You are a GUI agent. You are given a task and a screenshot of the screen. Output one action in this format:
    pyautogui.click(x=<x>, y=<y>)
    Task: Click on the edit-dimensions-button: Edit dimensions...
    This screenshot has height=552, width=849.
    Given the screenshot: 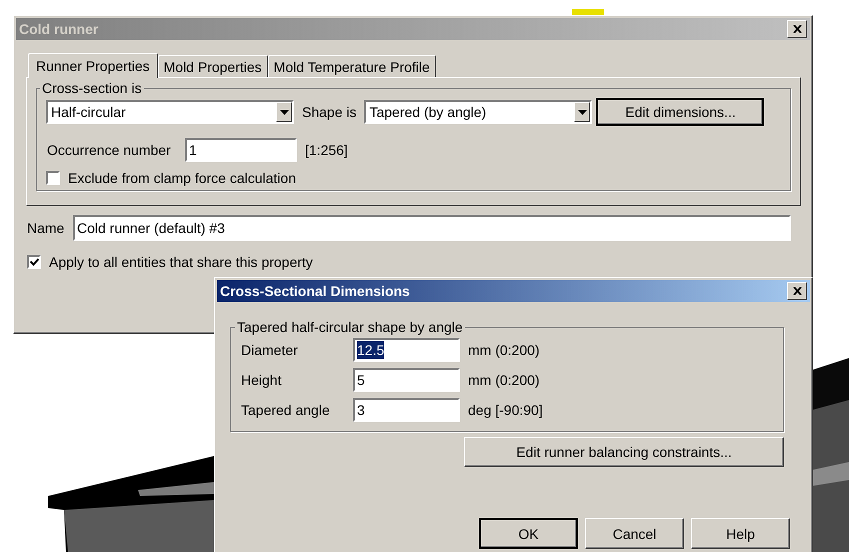 What is the action you would take?
    pyautogui.click(x=680, y=112)
    